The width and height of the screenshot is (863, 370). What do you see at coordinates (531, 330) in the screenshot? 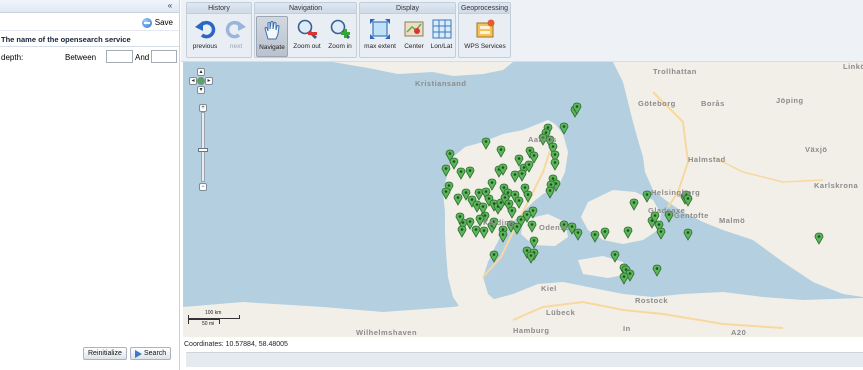
I see `place-label: Hamburg` at bounding box center [531, 330].